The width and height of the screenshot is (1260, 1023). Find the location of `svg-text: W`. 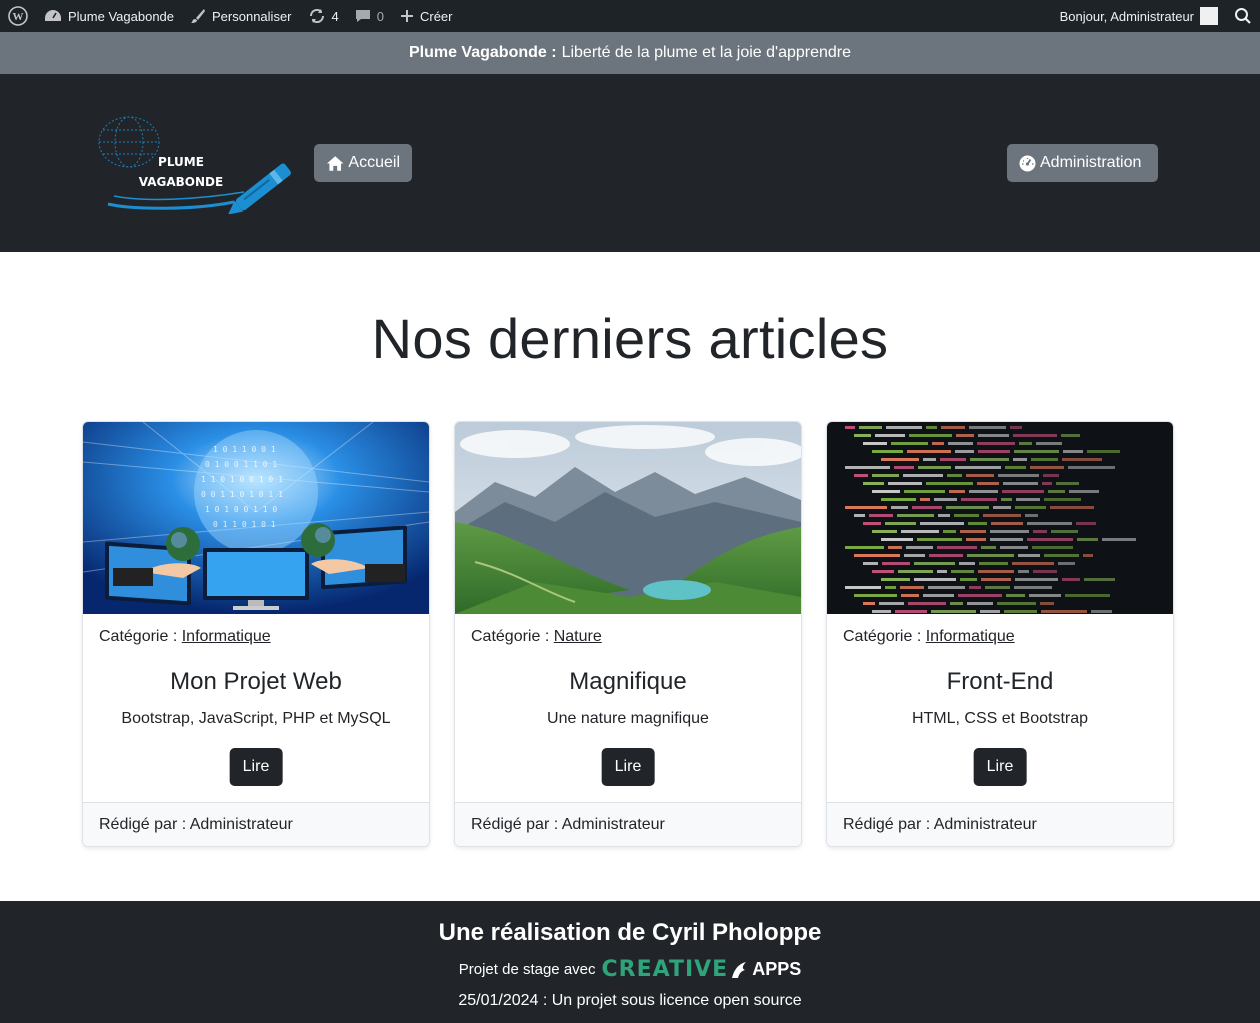

svg-text: W is located at coordinates (18, 17).